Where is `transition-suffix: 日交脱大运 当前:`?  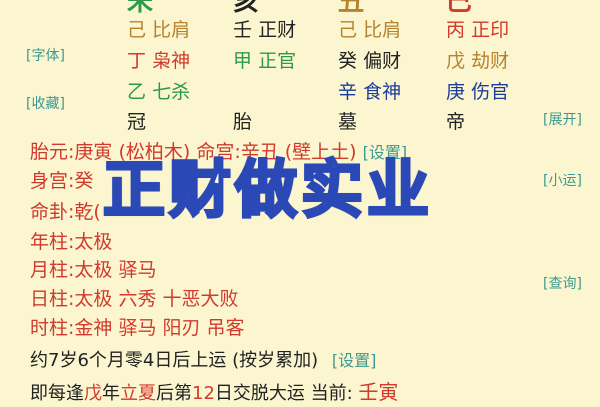
transition-suffix: 日交脱大运 当前: is located at coordinates (286, 393).